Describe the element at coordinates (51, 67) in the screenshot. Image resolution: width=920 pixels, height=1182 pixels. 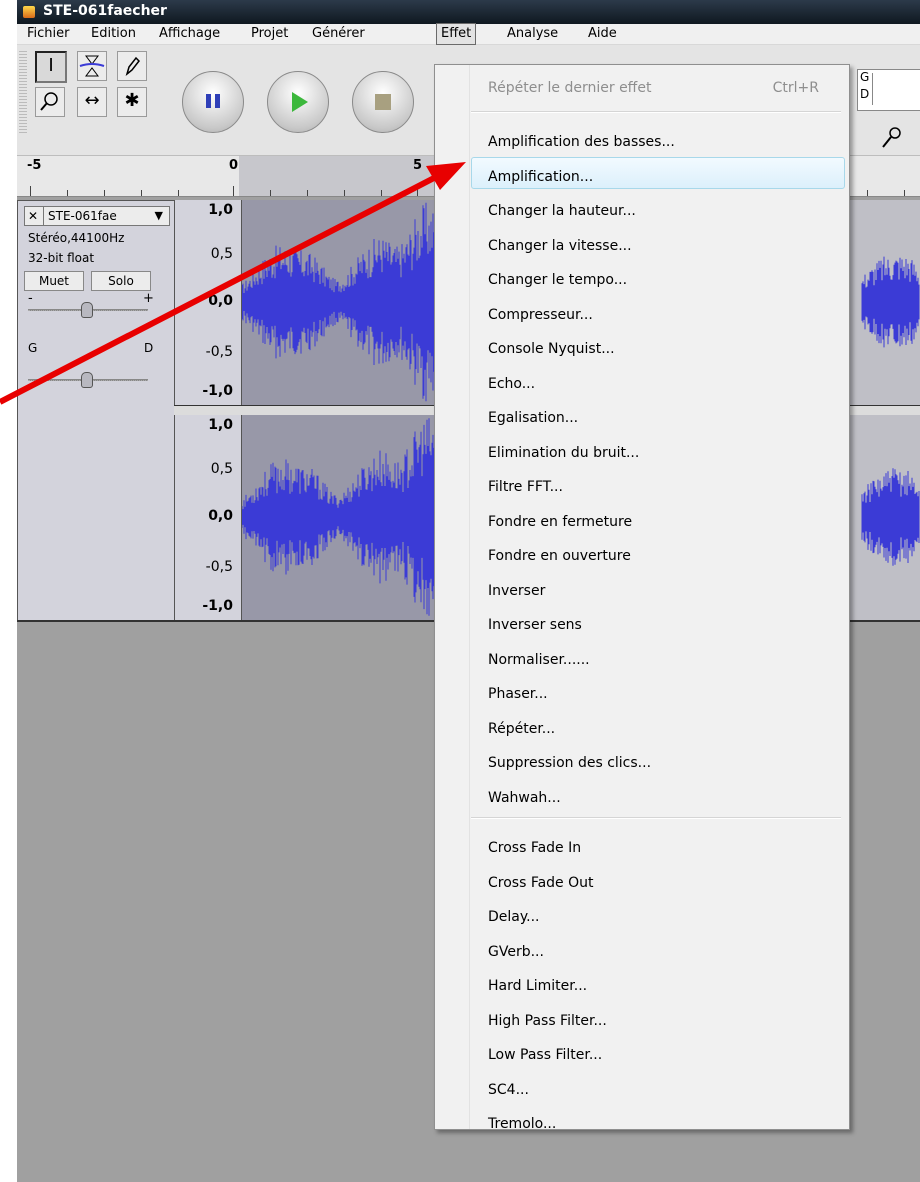
I see `selection-tool-icon: I` at that location.